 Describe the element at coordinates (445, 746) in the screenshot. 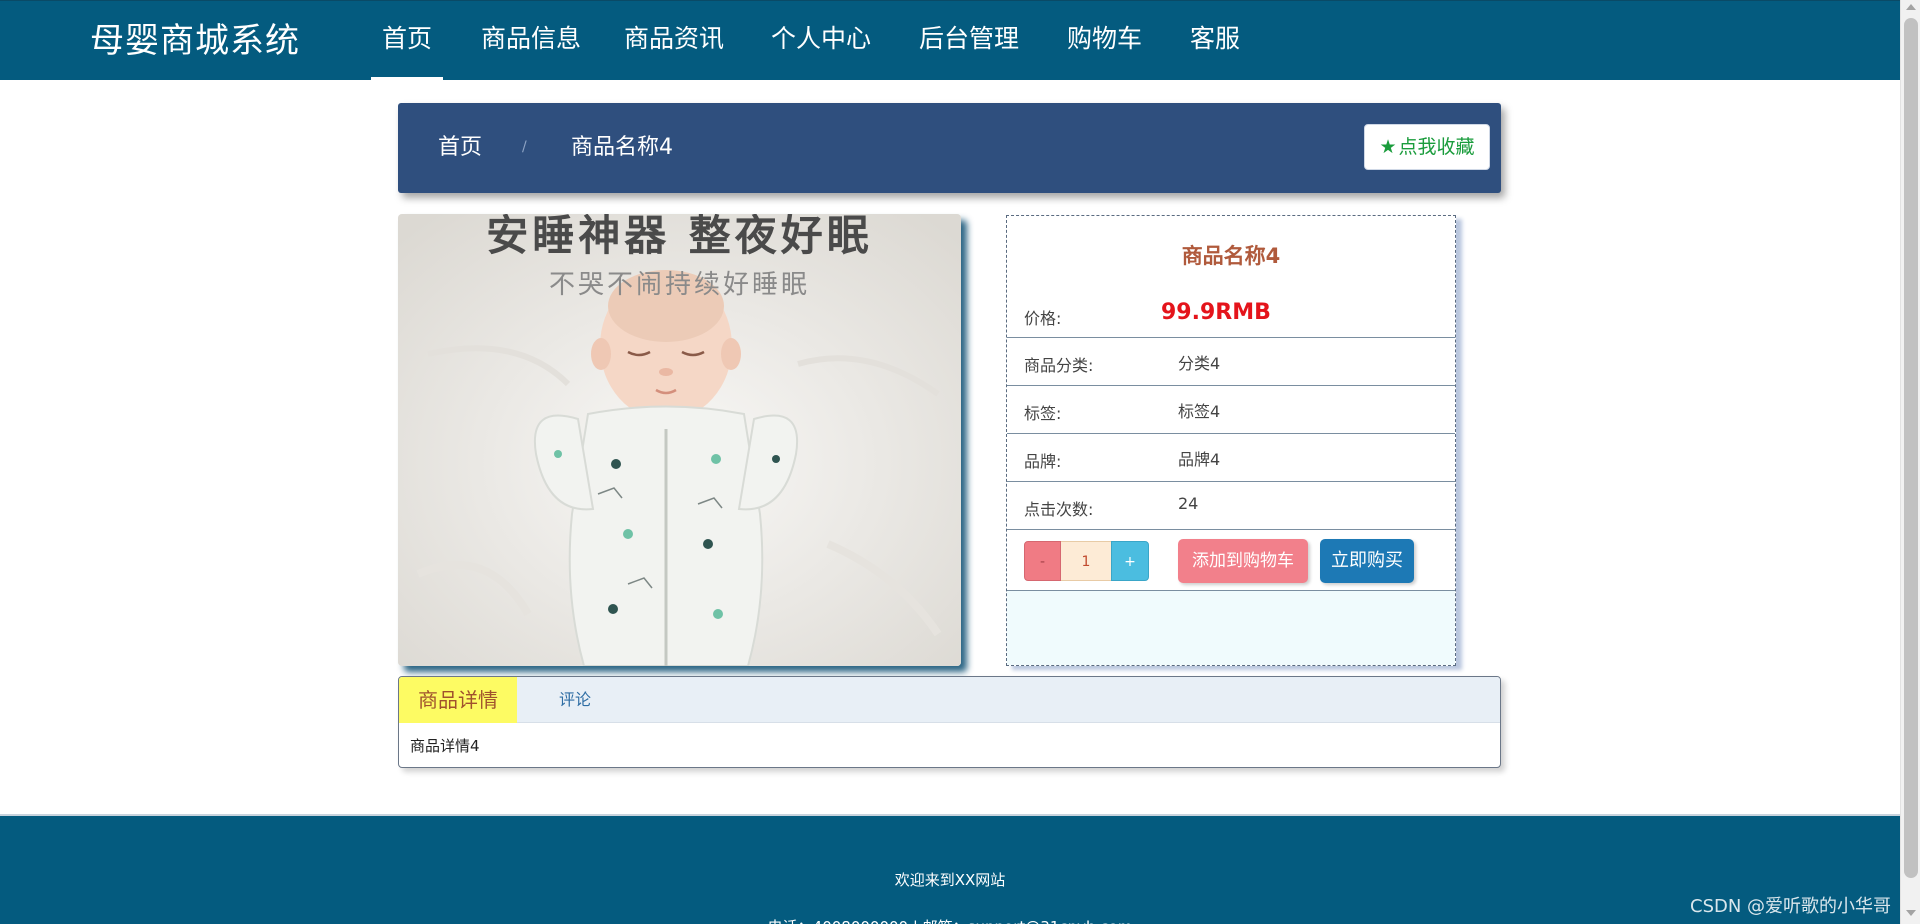

I see `tab-detail-content: 商品详情4` at that location.